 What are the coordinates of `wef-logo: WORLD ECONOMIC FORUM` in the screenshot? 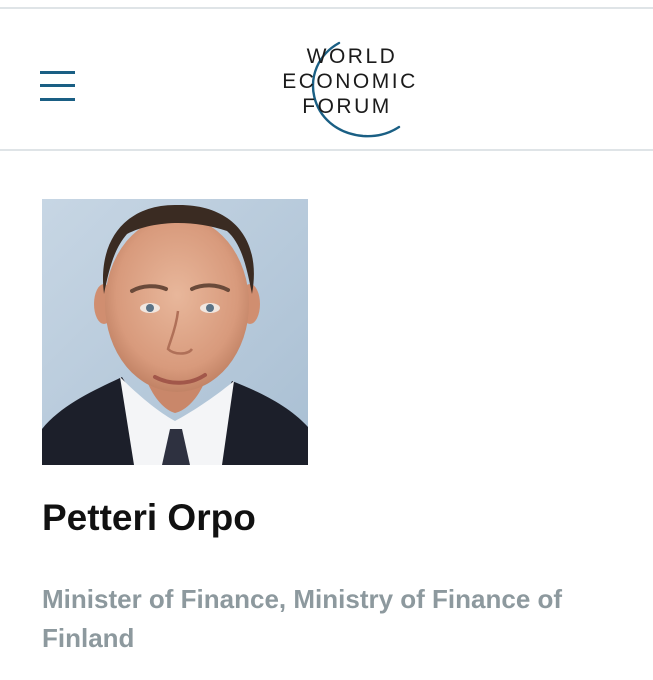 It's located at (350, 91).